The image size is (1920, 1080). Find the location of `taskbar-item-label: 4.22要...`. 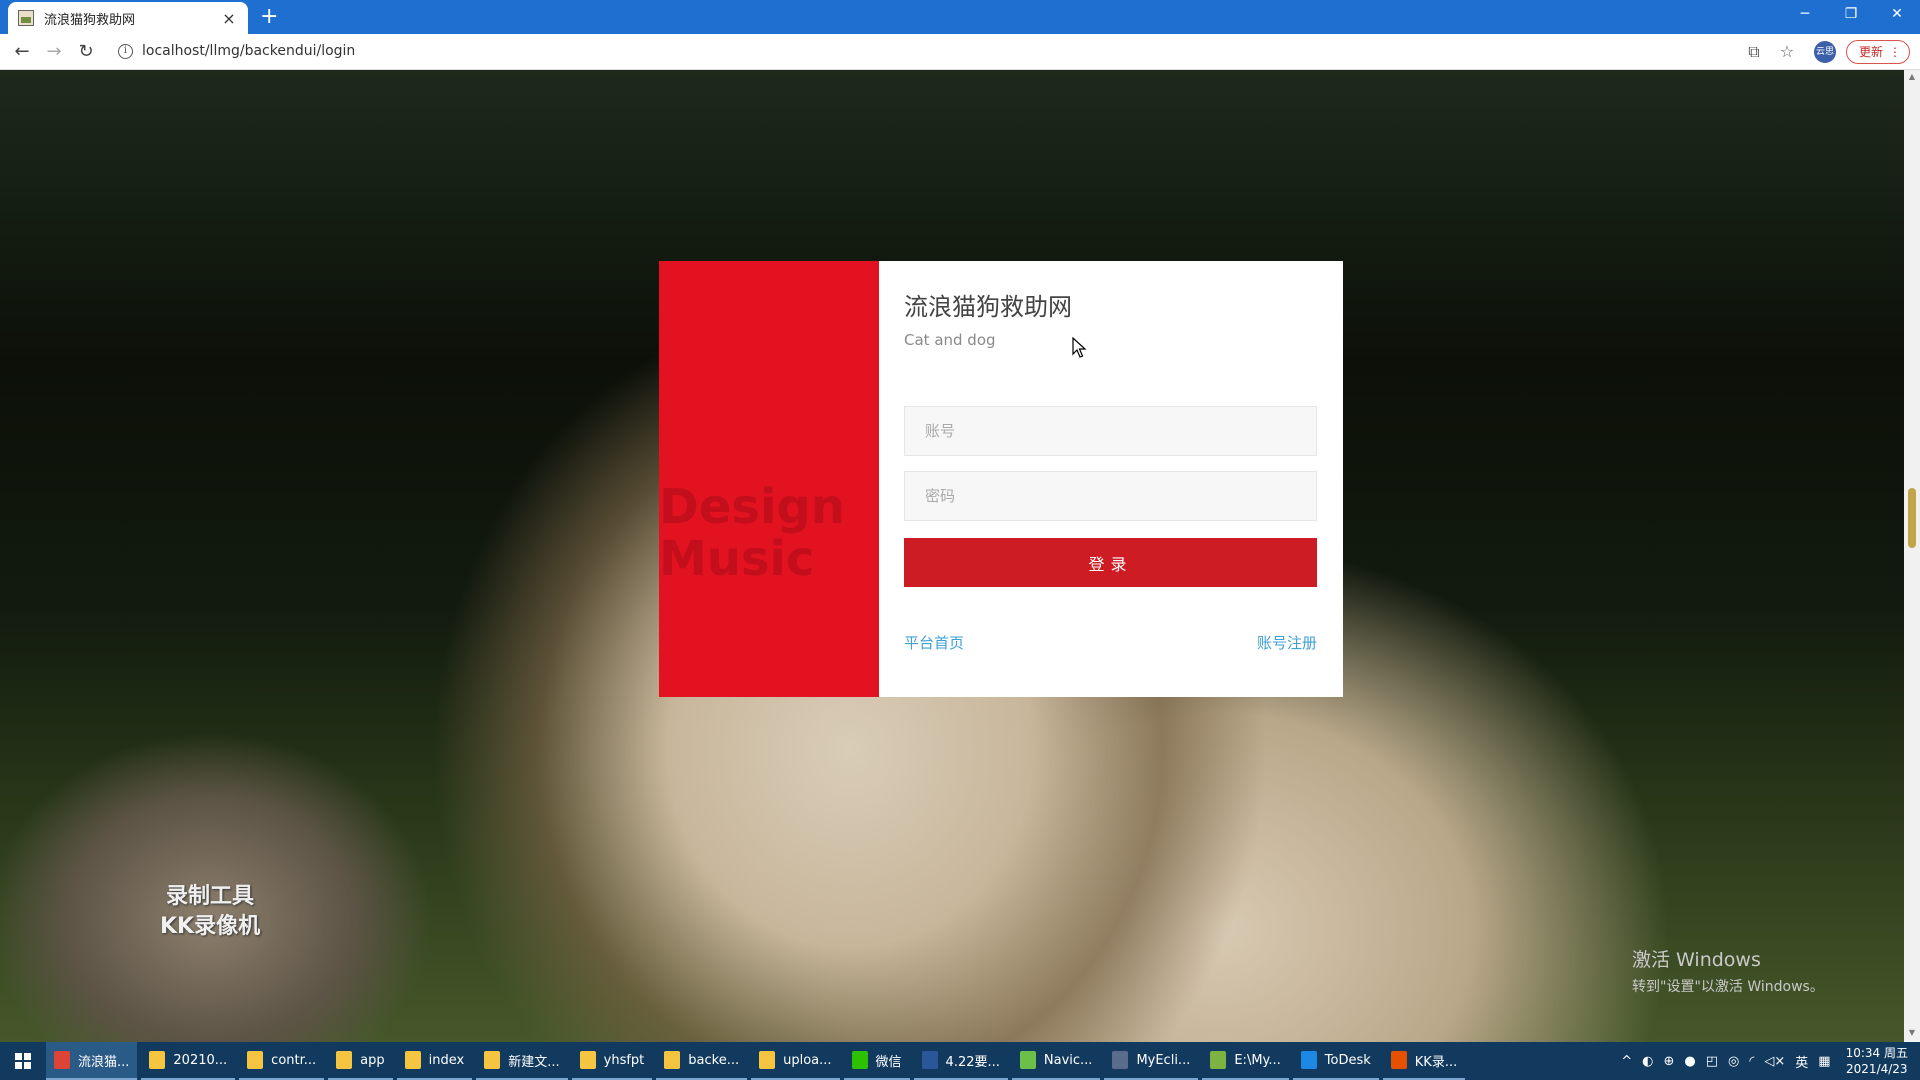

taskbar-item-label: 4.22要... is located at coordinates (972, 1062).